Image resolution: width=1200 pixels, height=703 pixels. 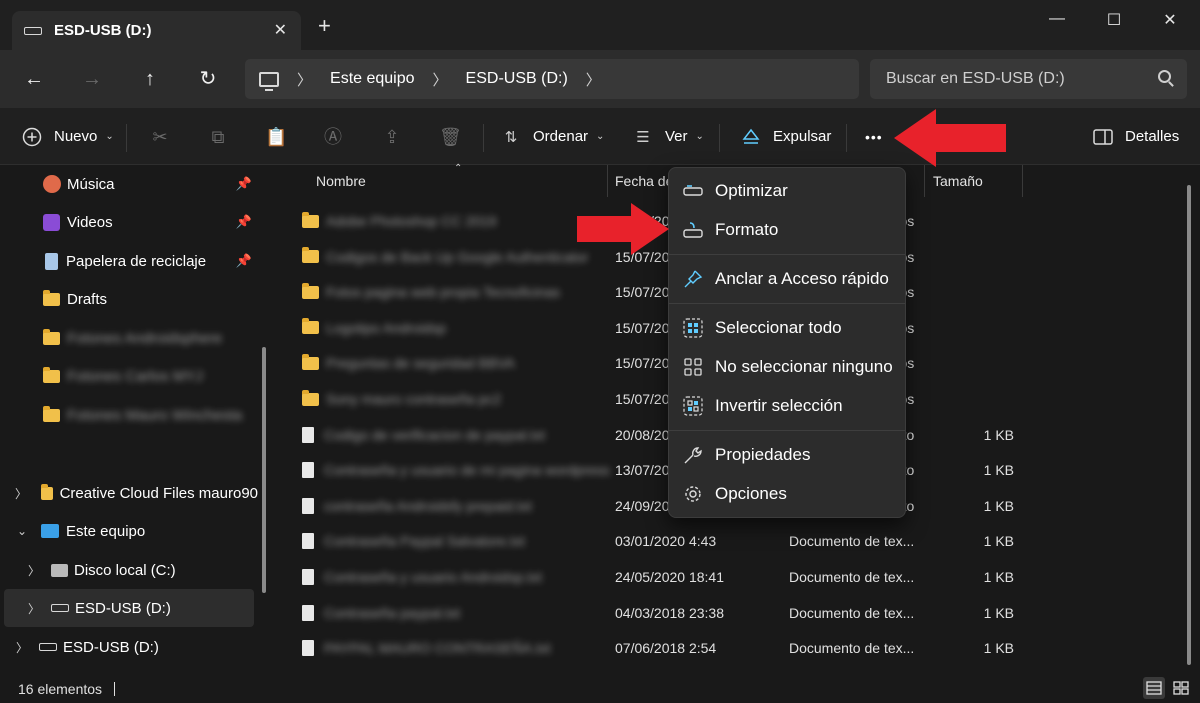 I want to click on sidebar-item-musica: Música 📌, so click(x=129, y=184).